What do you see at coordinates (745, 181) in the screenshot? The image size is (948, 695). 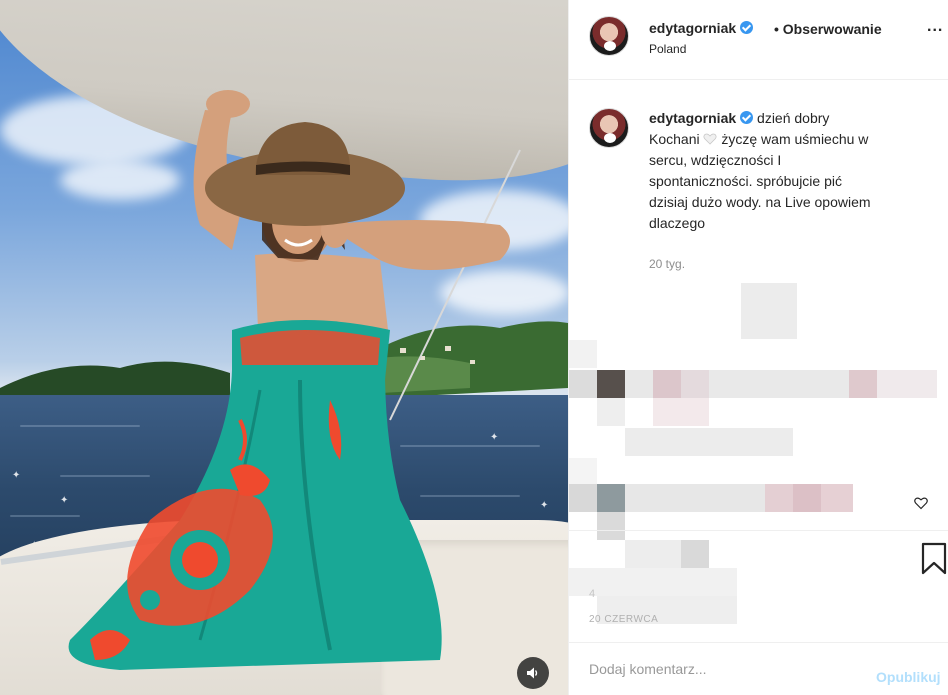 I see `caption-text: spontaniczności. spróbujcie pić` at bounding box center [745, 181].